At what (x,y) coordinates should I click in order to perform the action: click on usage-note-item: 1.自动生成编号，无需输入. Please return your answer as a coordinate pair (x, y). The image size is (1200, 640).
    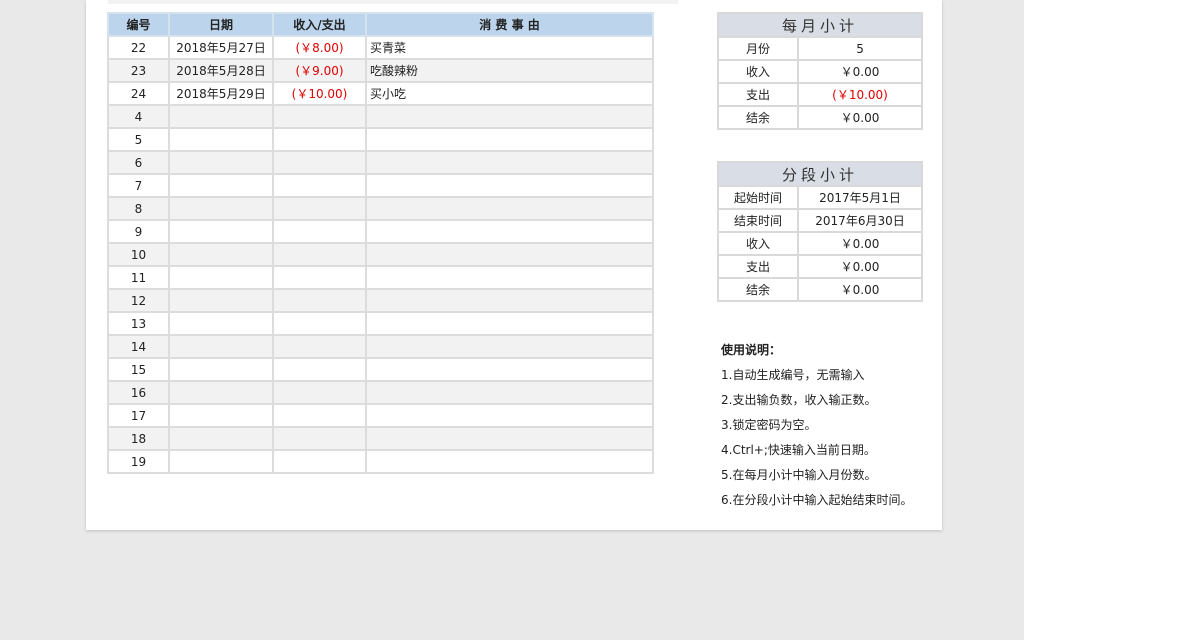
    Looking at the image, I should click on (793, 375).